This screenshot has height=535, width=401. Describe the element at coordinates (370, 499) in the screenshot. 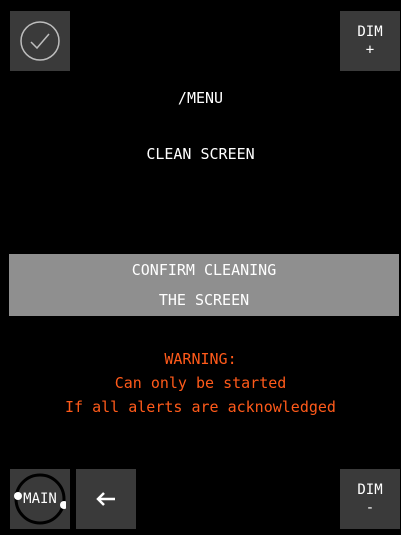

I see `dim-minus-button: DIM -` at that location.